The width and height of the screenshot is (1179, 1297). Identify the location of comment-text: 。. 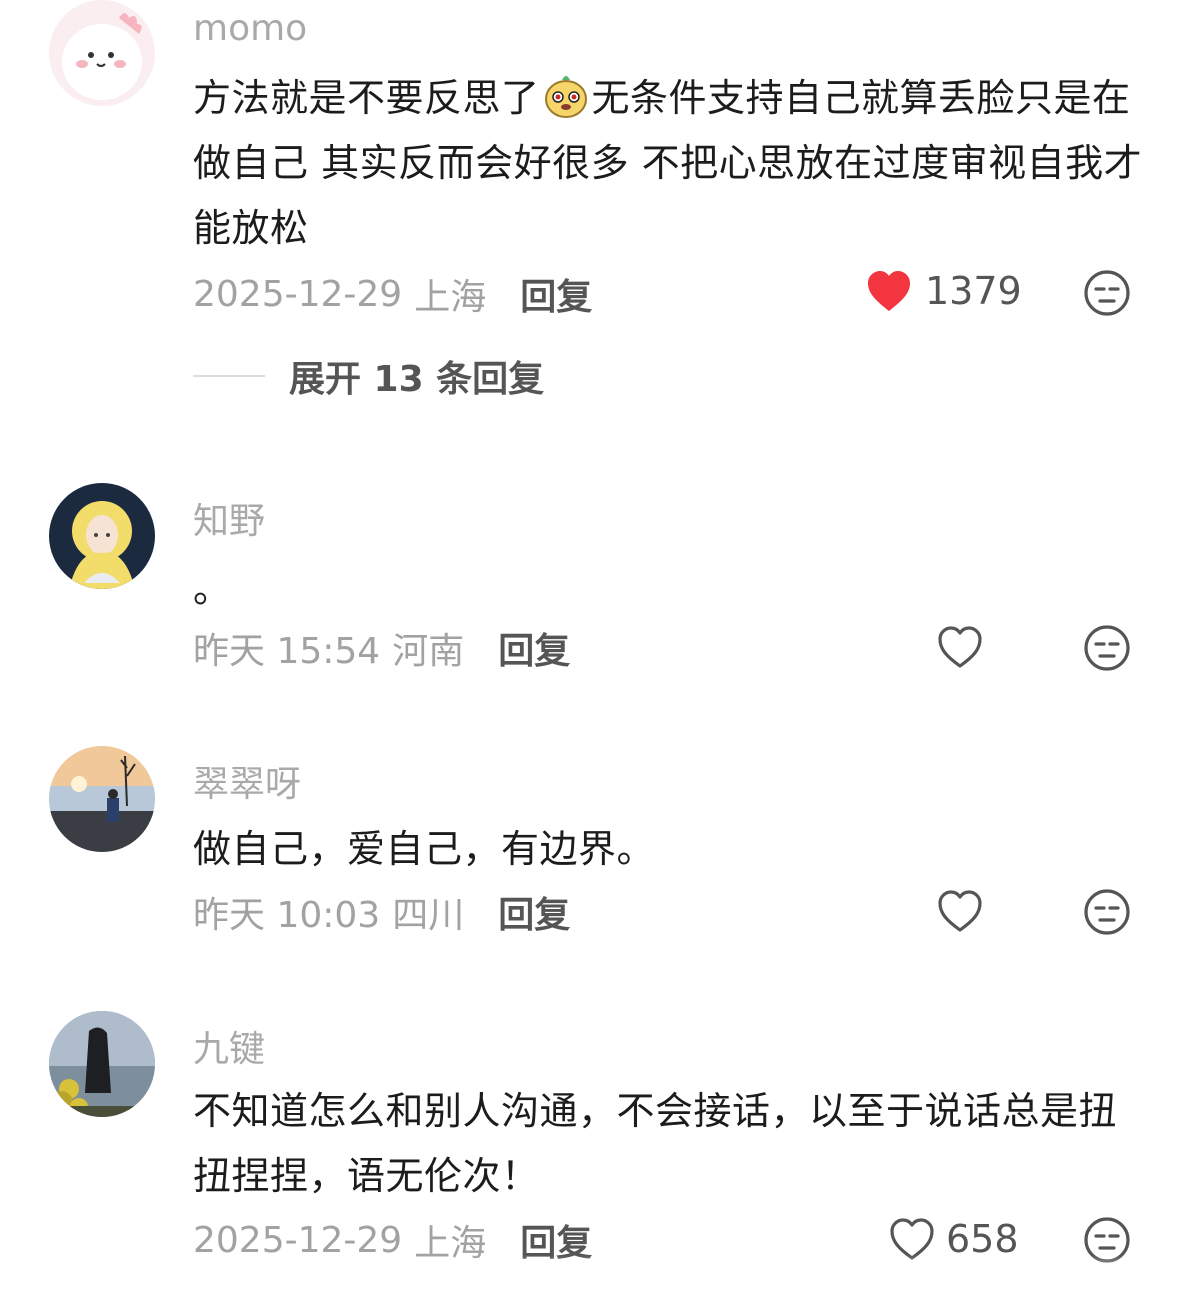
(212, 589).